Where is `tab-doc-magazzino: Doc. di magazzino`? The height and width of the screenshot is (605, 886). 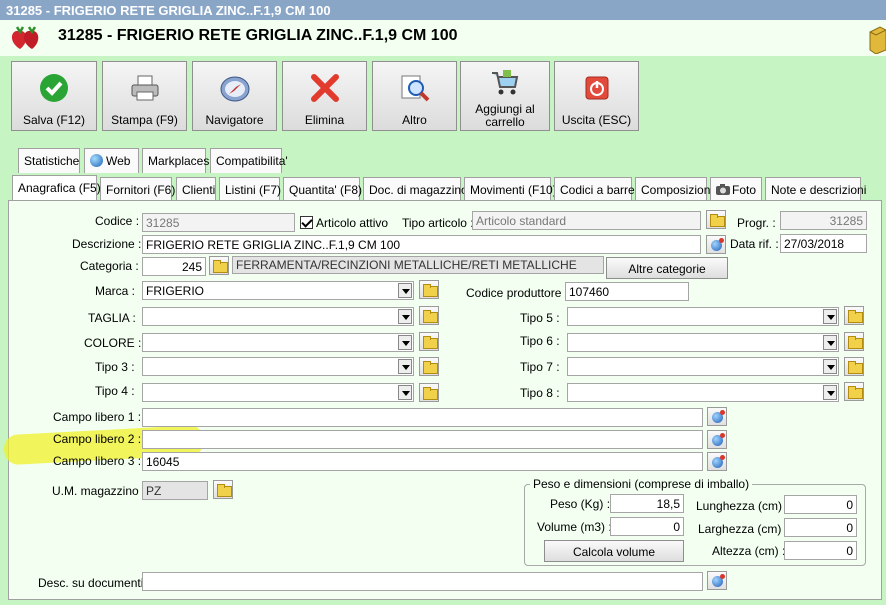
tab-doc-magazzino: Doc. di magazzino is located at coordinates (415, 189).